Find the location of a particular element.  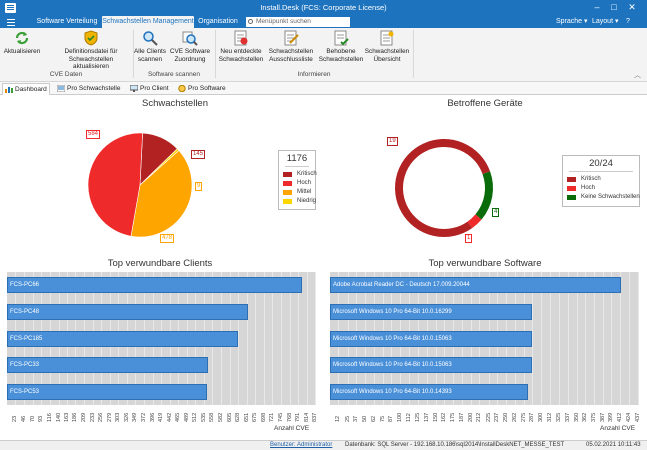

neu-entdeckte-schwachstellen-button: Neu entdeckte Schwachstellen is located at coordinates (241, 46).